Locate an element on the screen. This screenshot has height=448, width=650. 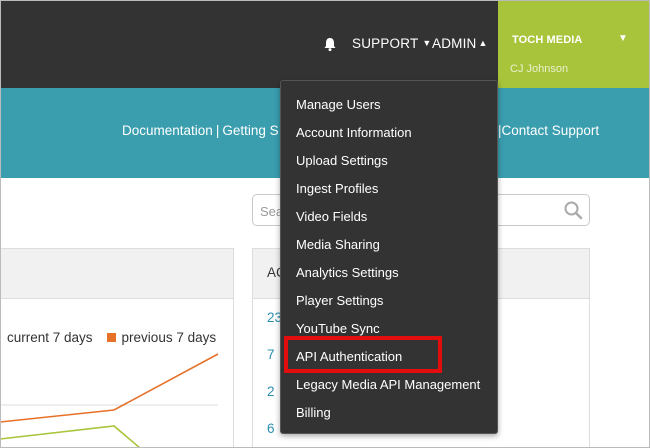
getting-started-link: Getting S is located at coordinates (250, 130).